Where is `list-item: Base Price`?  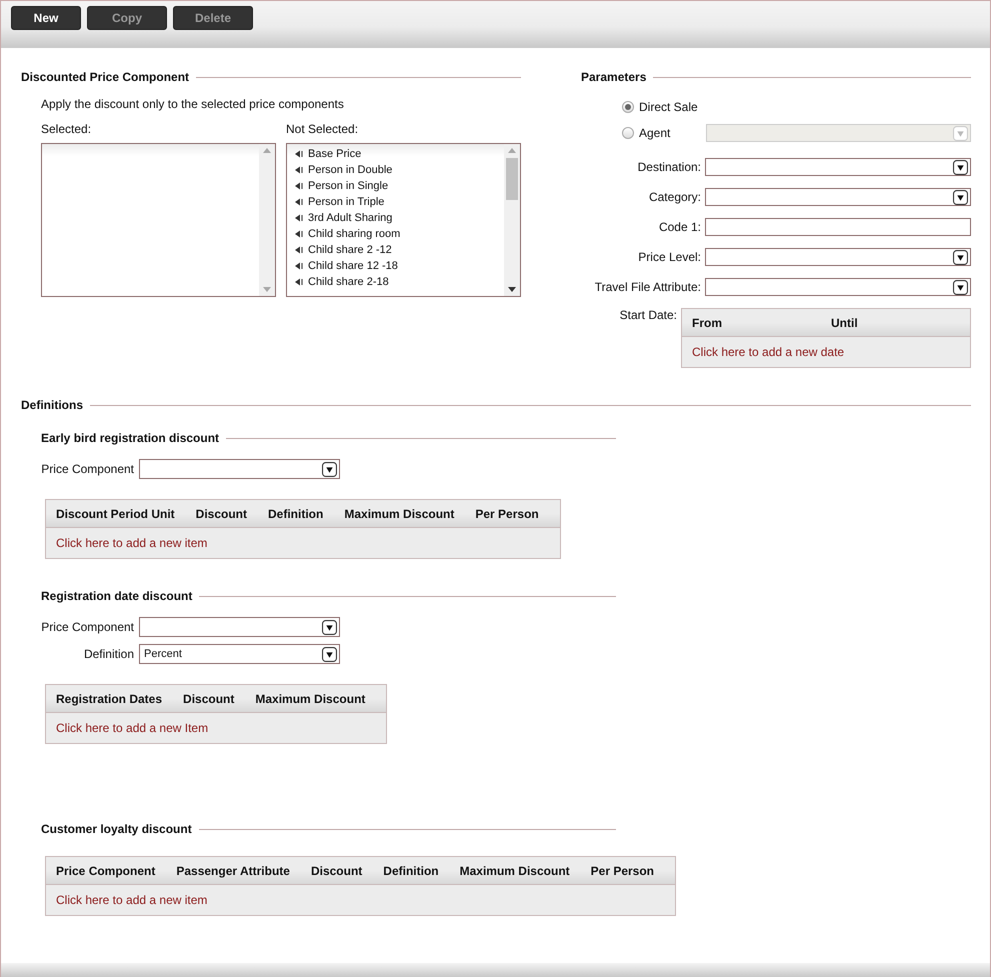 list-item: Base Price is located at coordinates (399, 154).